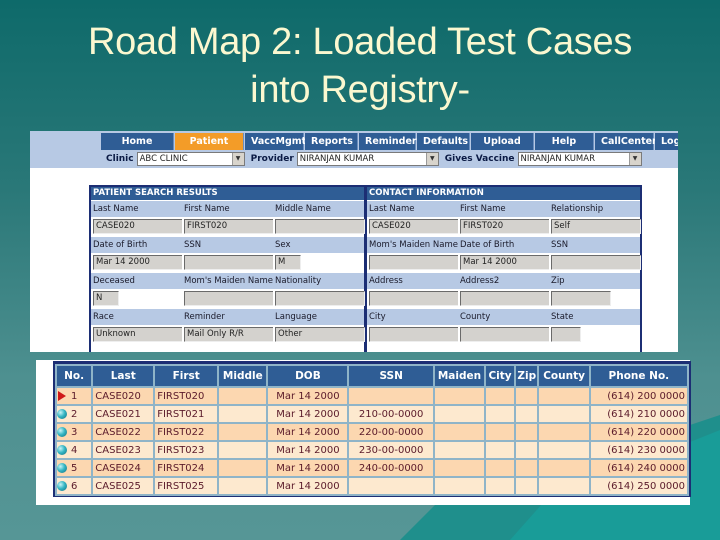 This screenshot has width=720, height=540. Describe the element at coordinates (626, 141) in the screenshot. I see `nav-tab-callcenter: CallCenter` at that location.